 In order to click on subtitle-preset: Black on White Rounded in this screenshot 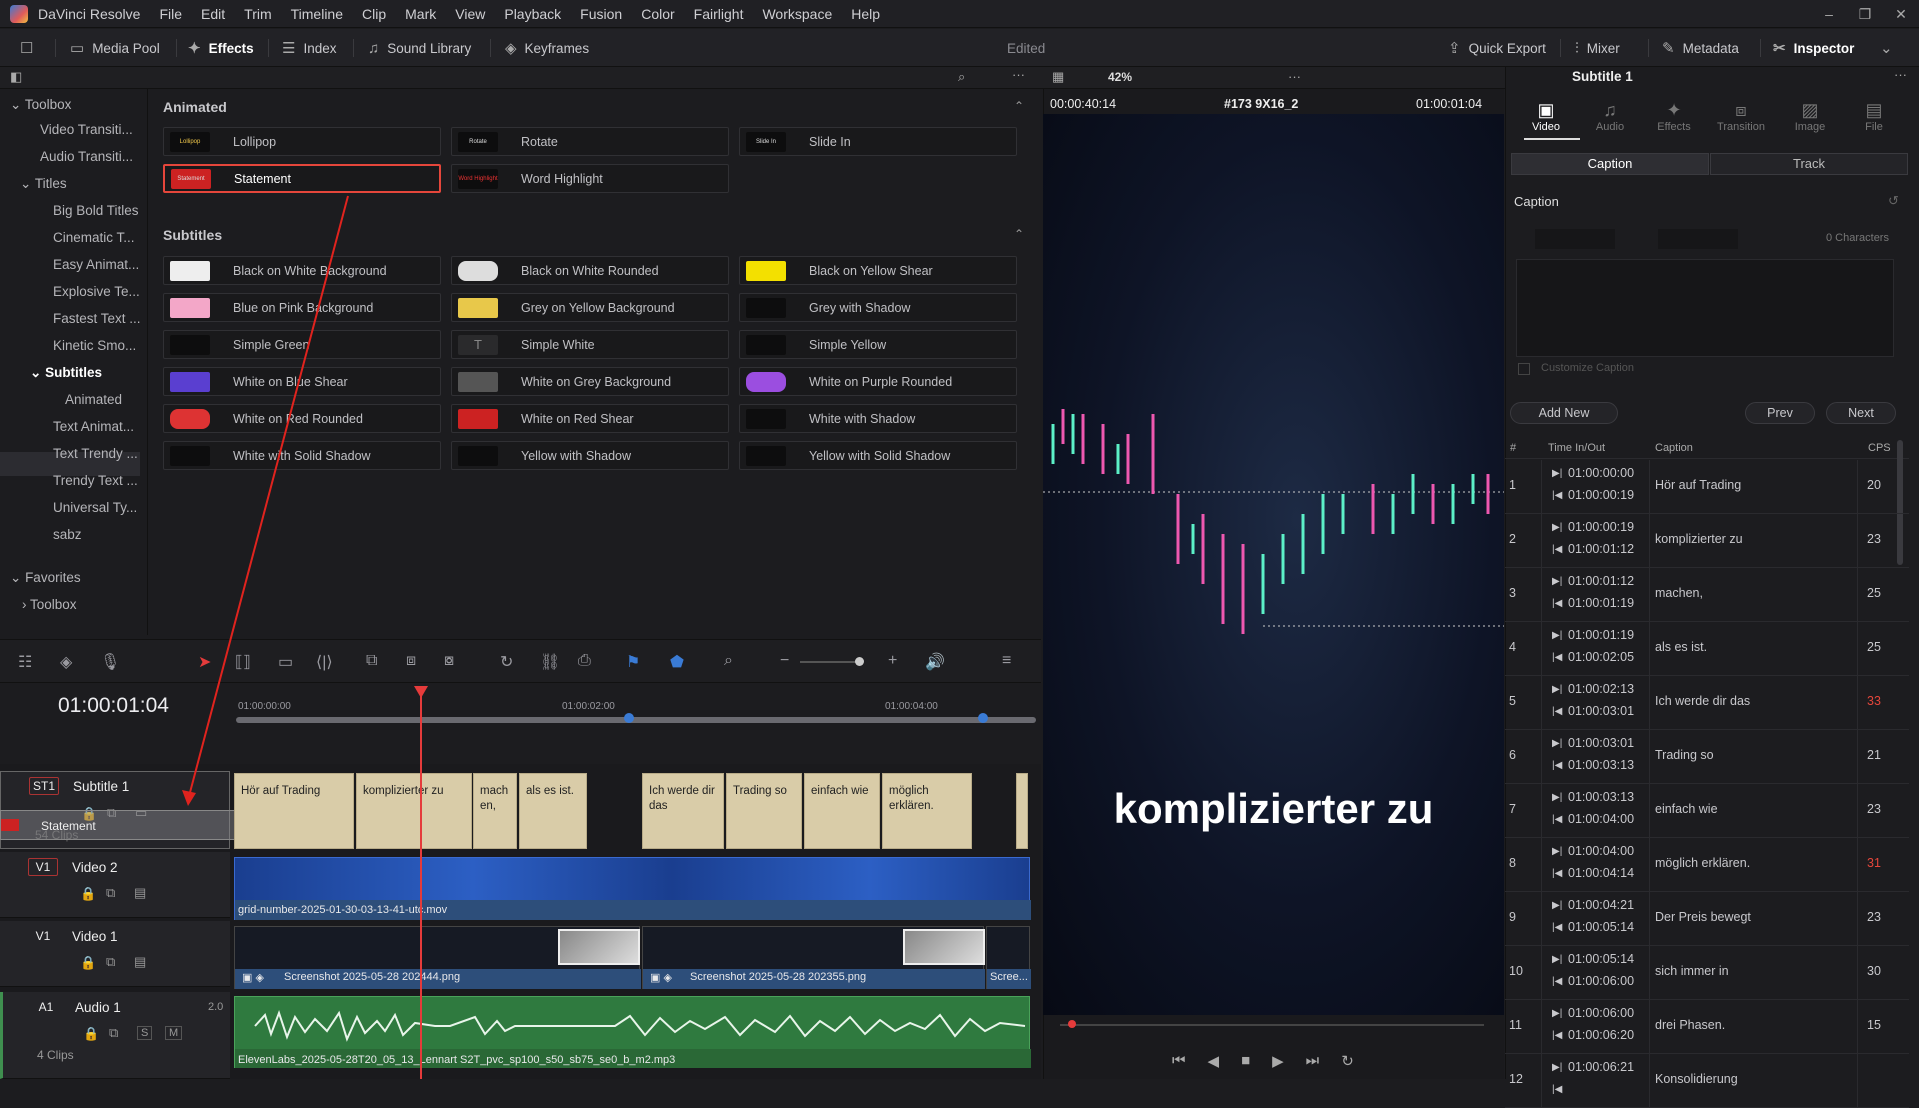, I will do `click(590, 270)`.